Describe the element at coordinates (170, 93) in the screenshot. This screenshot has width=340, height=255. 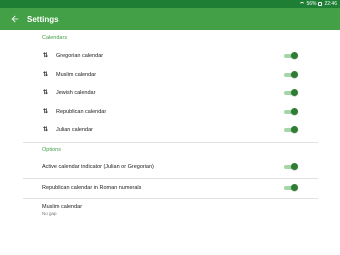
I see `calendar-row-jewish: ⇅ Jewish calendar` at that location.